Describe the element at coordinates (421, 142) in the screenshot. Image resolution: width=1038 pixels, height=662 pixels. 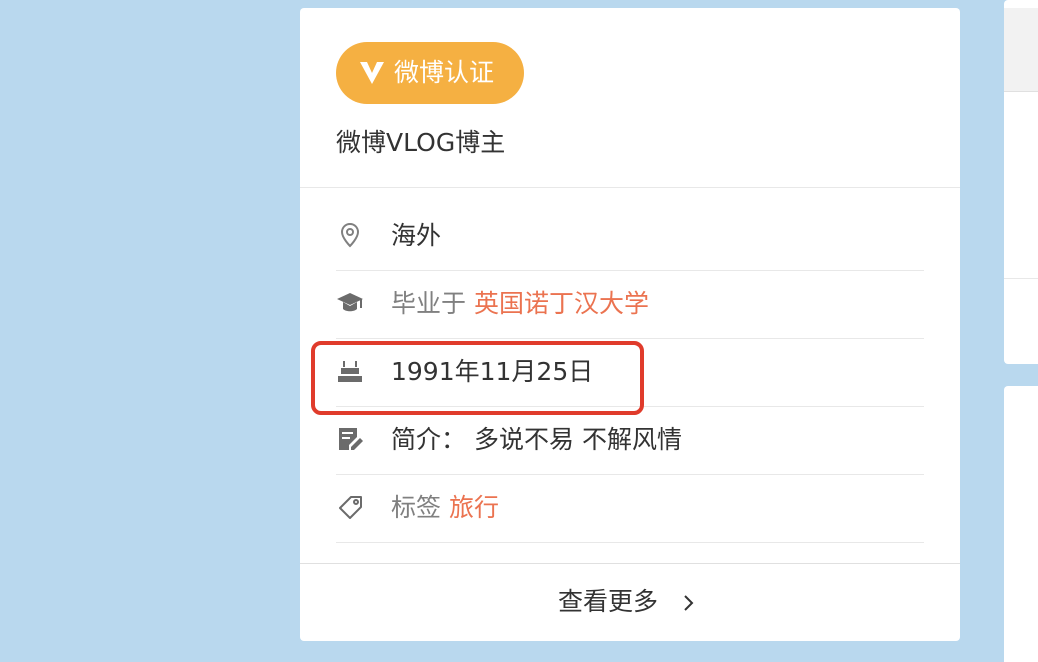
I see `verification-description: 微博VLOG博主` at that location.